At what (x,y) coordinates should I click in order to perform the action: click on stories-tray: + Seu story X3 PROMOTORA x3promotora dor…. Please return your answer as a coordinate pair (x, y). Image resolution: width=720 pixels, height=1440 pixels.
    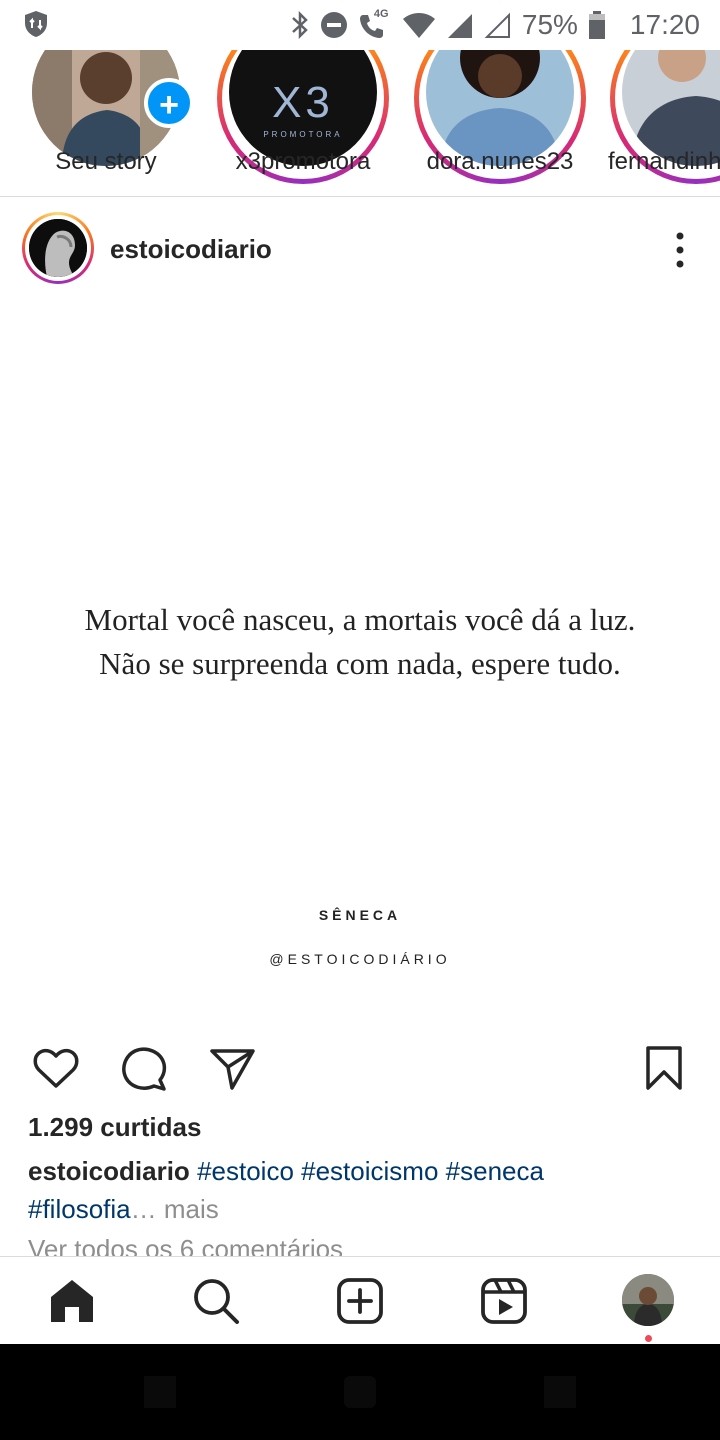
    Looking at the image, I should click on (360, 122).